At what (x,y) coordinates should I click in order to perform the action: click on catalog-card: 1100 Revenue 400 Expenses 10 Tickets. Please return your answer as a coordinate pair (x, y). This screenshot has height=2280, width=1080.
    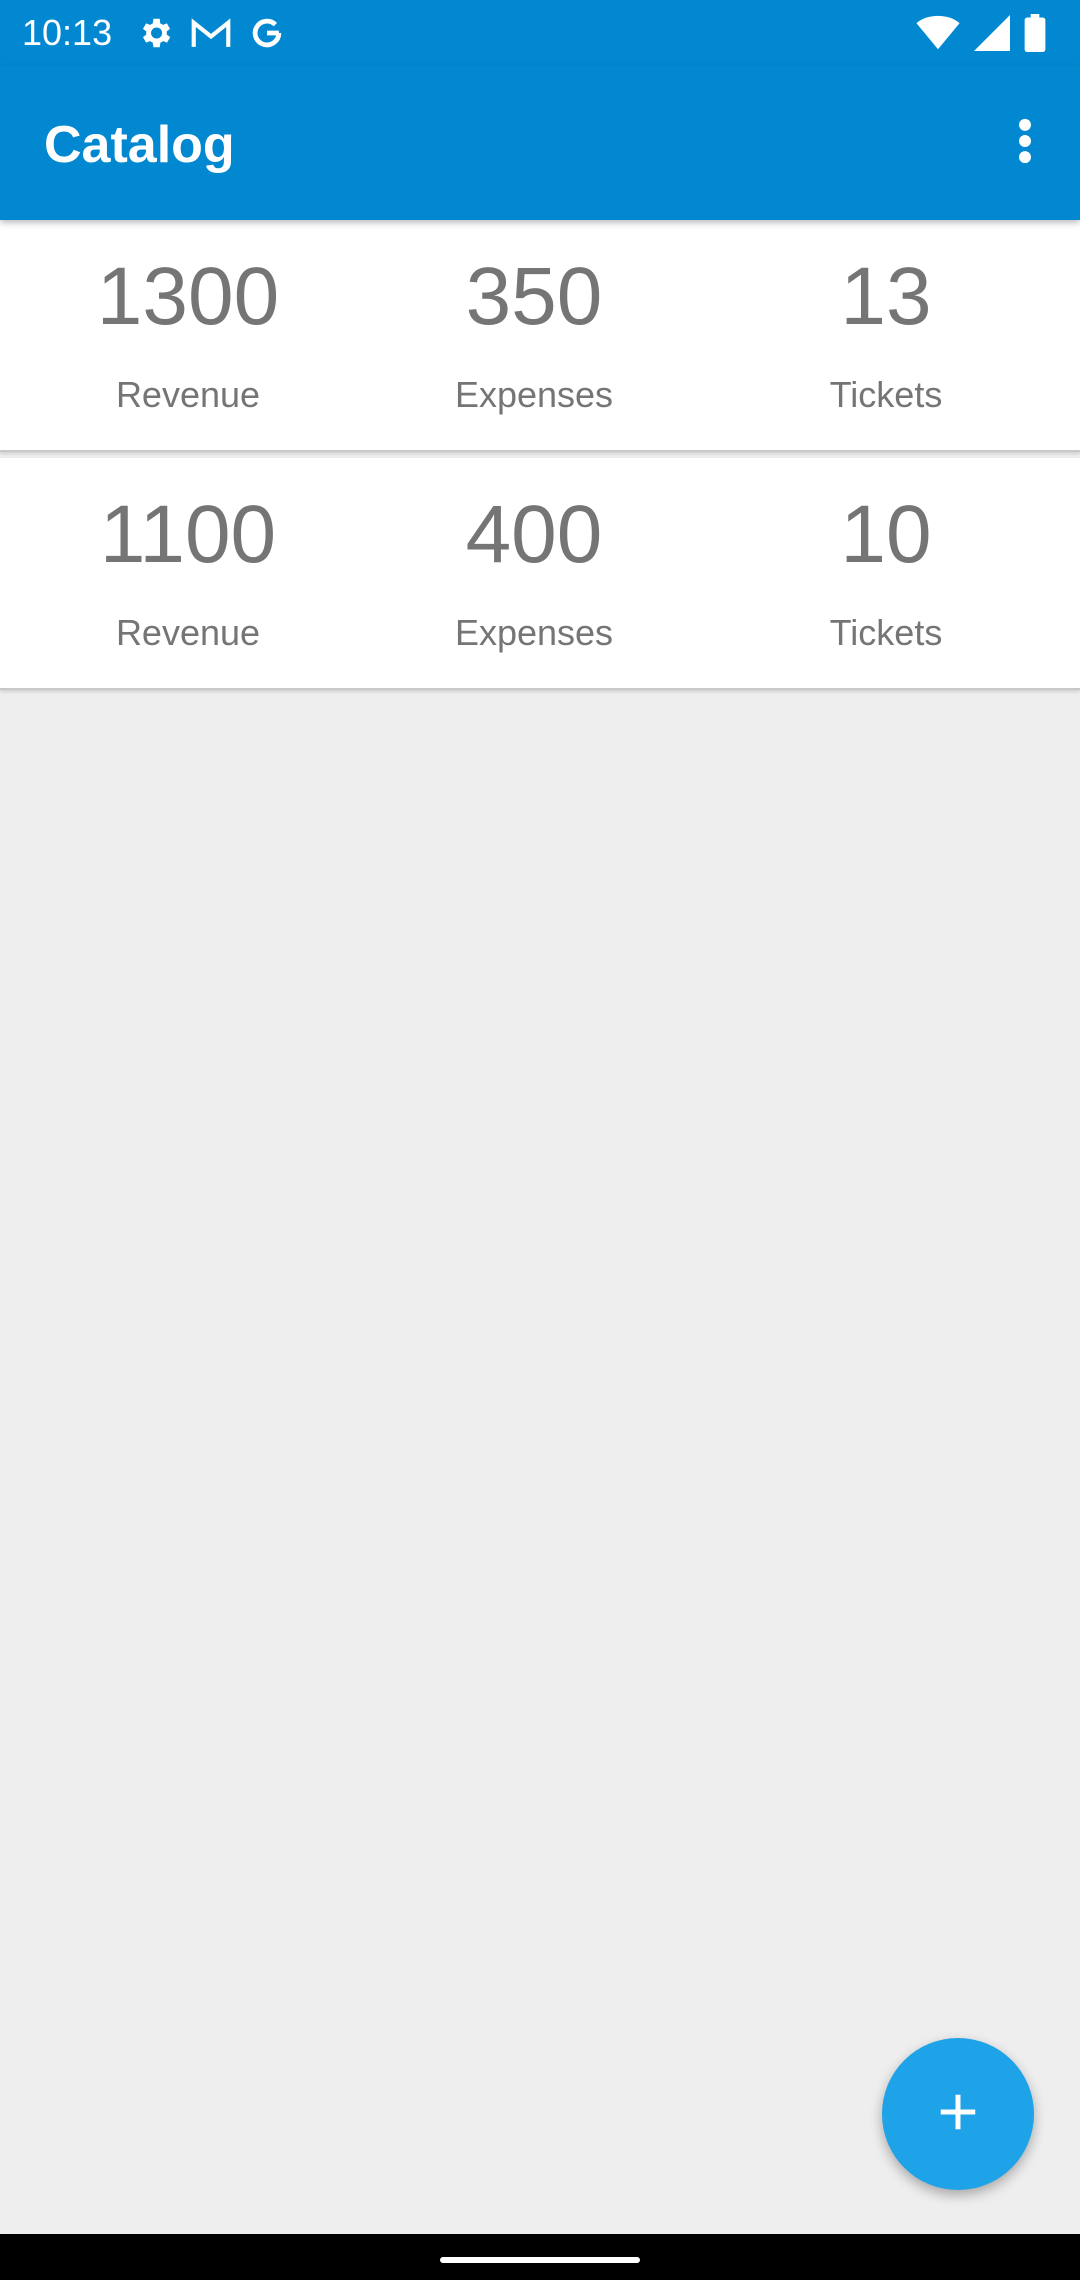
    Looking at the image, I should click on (540, 574).